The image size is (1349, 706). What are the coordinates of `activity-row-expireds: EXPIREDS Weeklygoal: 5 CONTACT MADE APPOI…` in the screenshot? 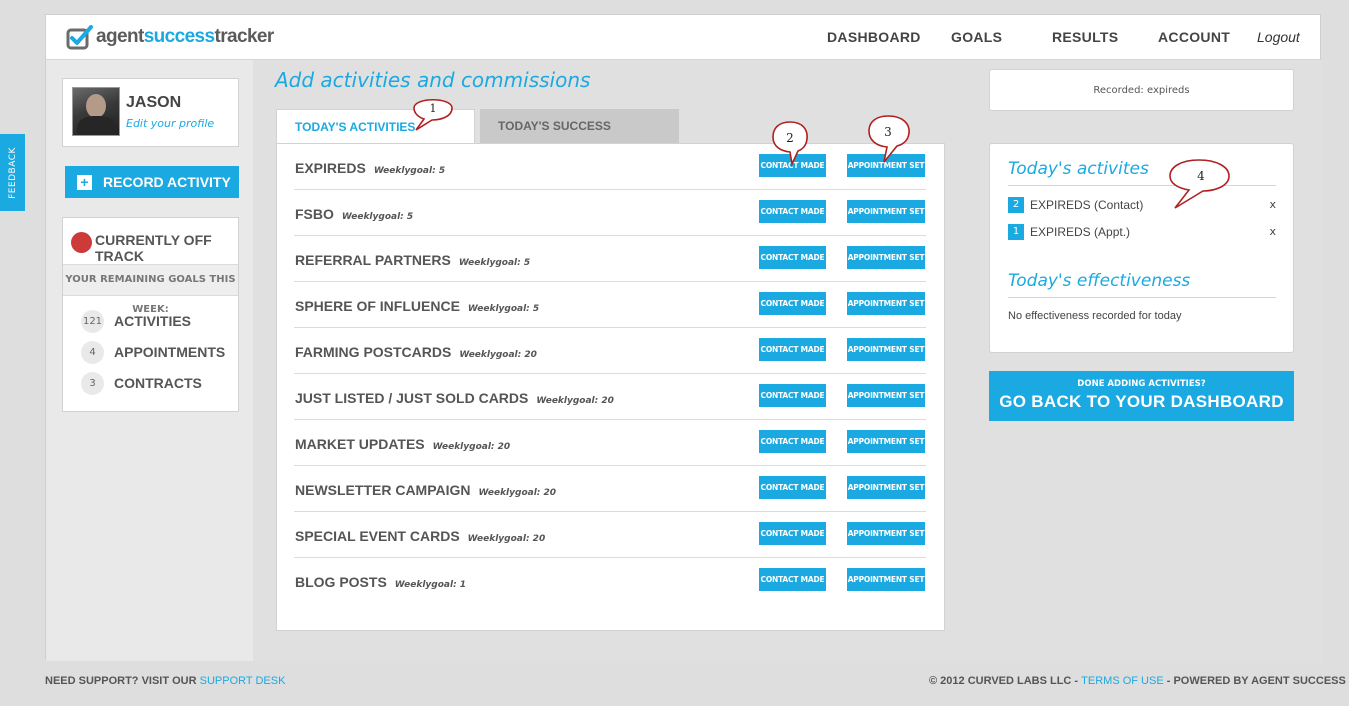 It's located at (610, 167).